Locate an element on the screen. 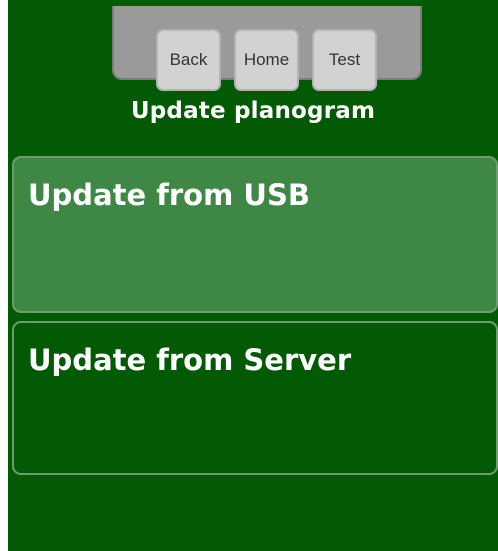  page-title: Update planogram is located at coordinates (253, 111).